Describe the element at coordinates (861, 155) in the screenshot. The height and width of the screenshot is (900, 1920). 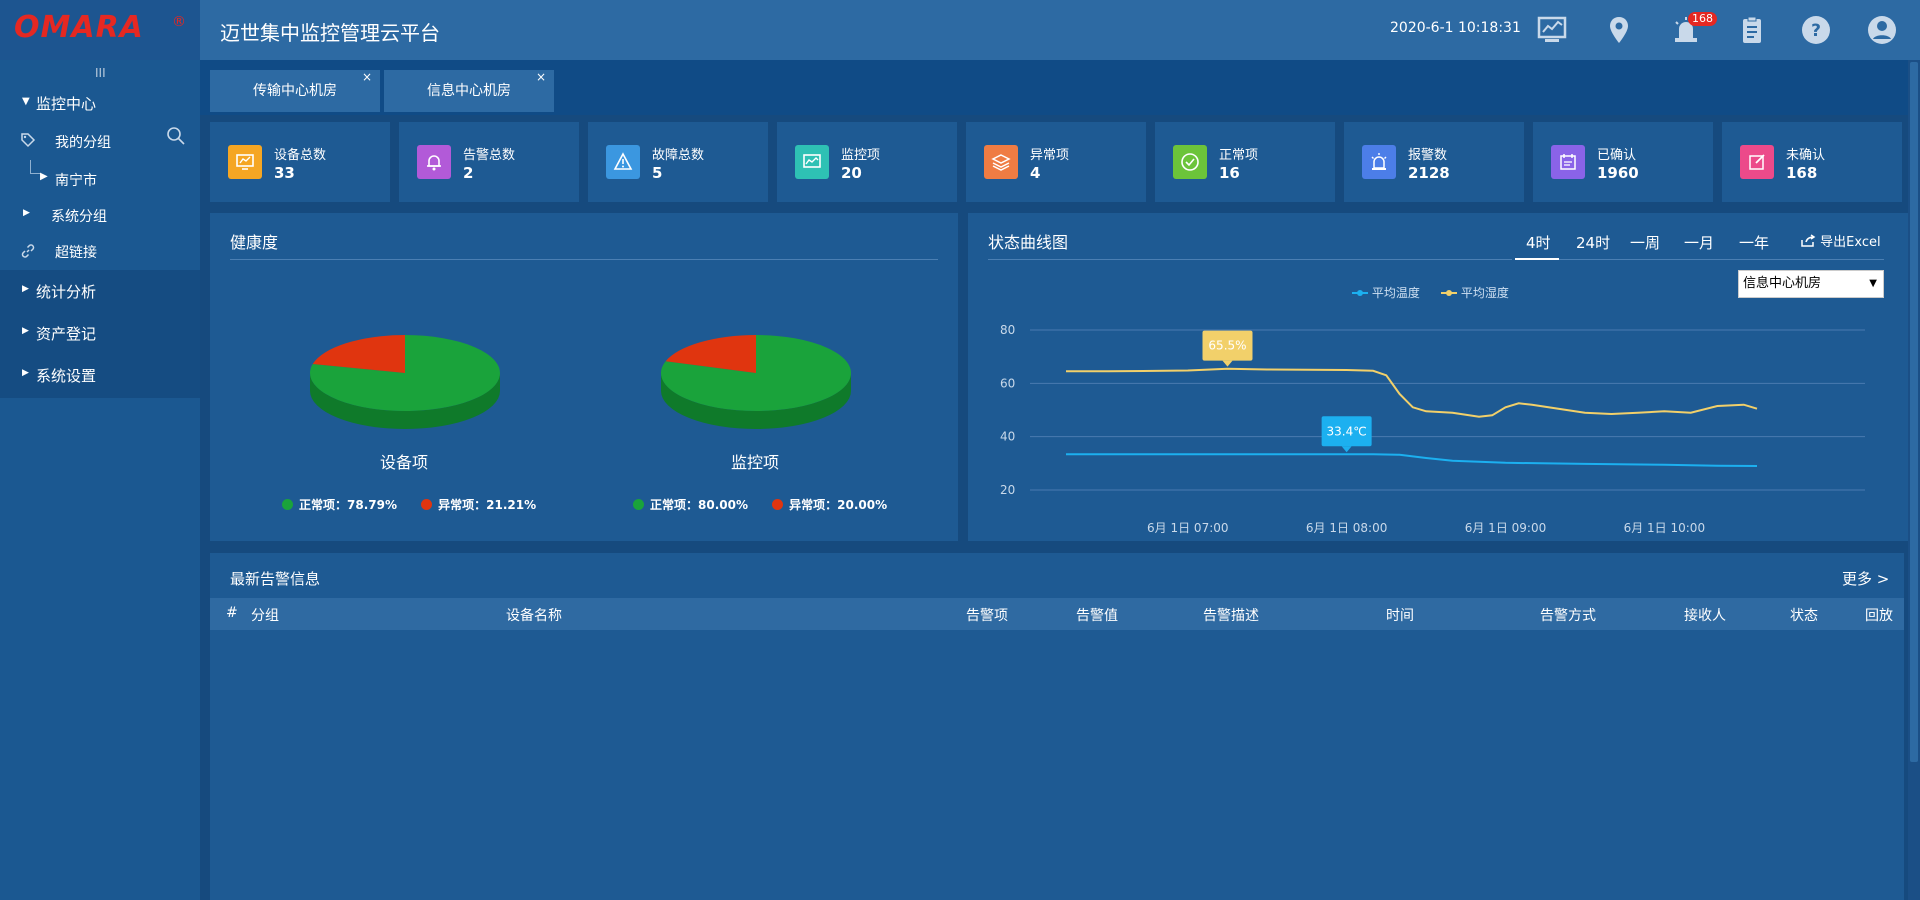
I see `stat-label: 监控项` at that location.